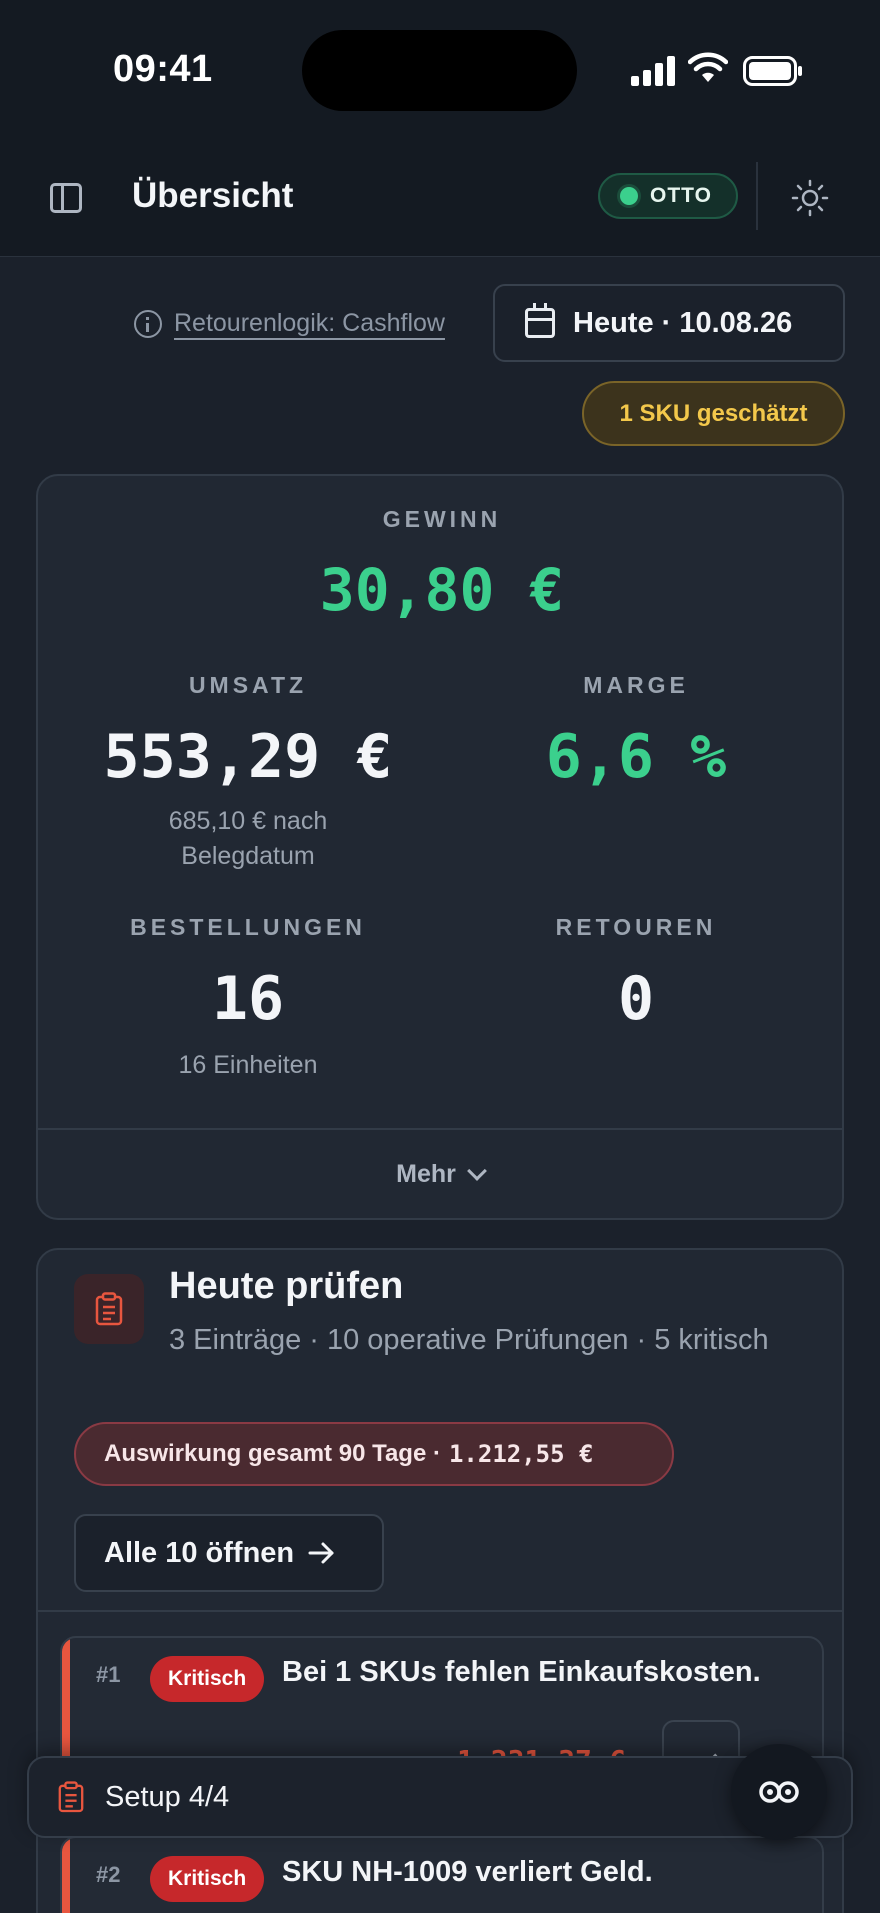 This screenshot has height=1913, width=880. Describe the element at coordinates (442, 590) in the screenshot. I see `profit-value: 30,80 €` at that location.